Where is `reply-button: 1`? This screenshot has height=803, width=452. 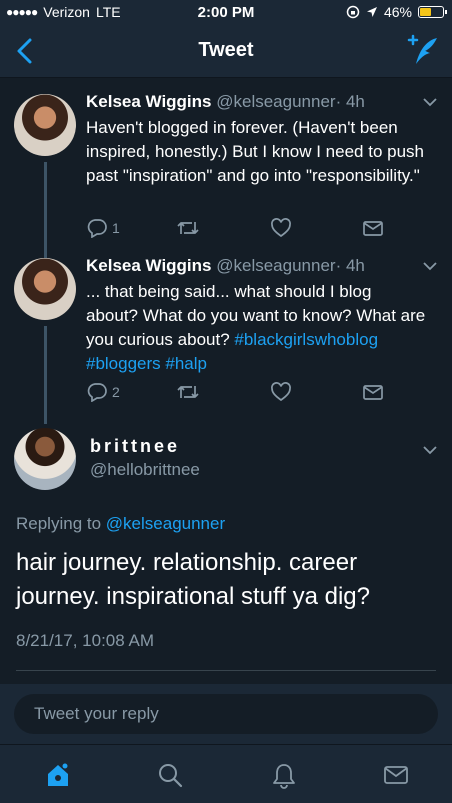 reply-button: 1 is located at coordinates (103, 228).